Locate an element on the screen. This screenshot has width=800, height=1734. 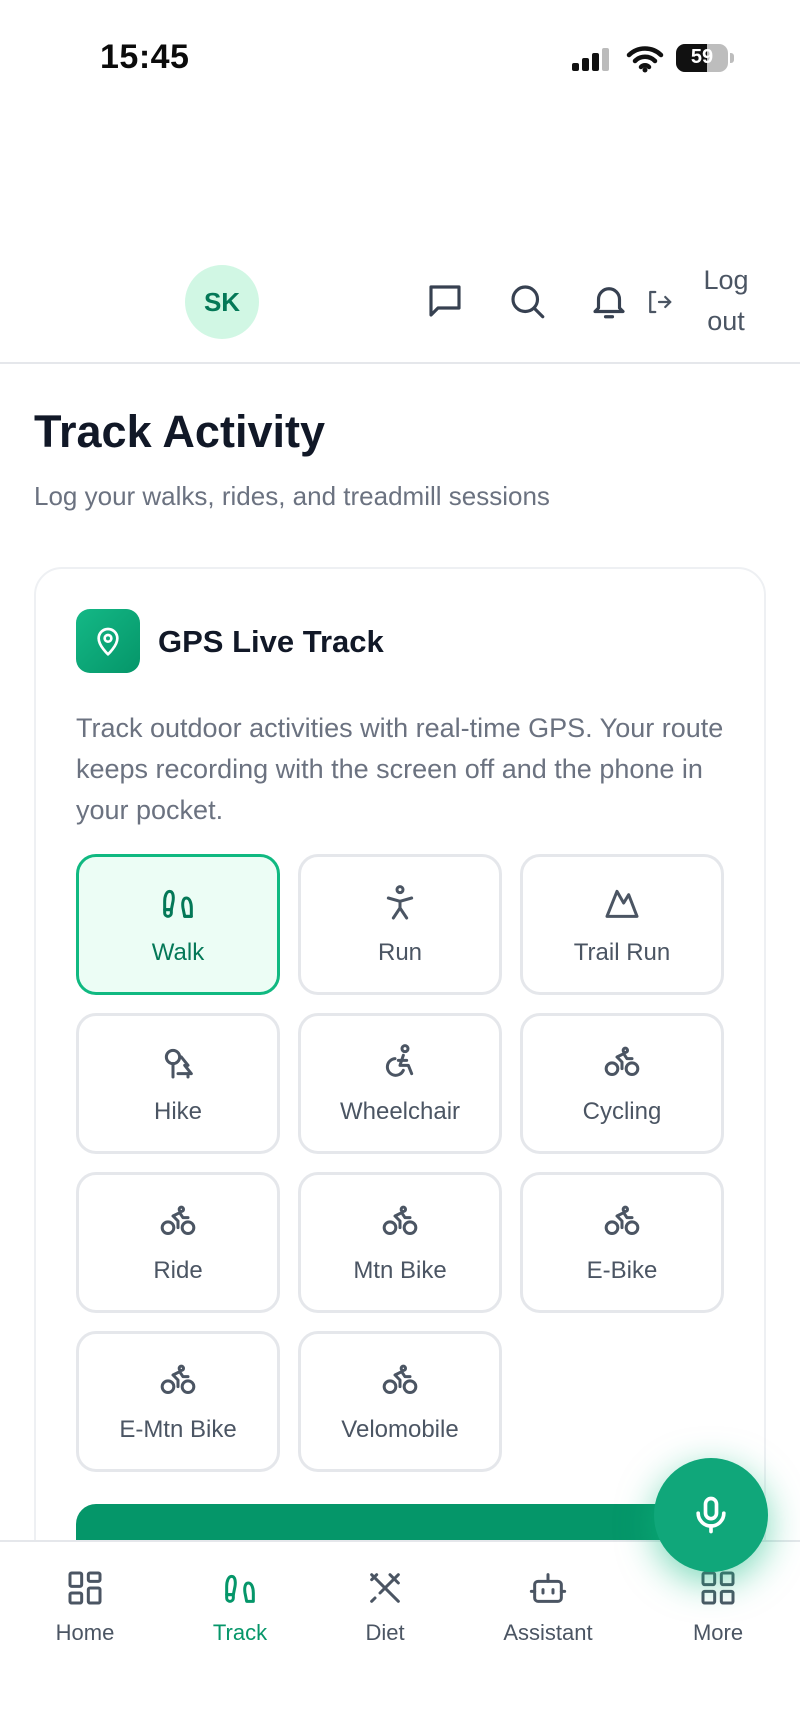
microphone-icon is located at coordinates (711, 1515).